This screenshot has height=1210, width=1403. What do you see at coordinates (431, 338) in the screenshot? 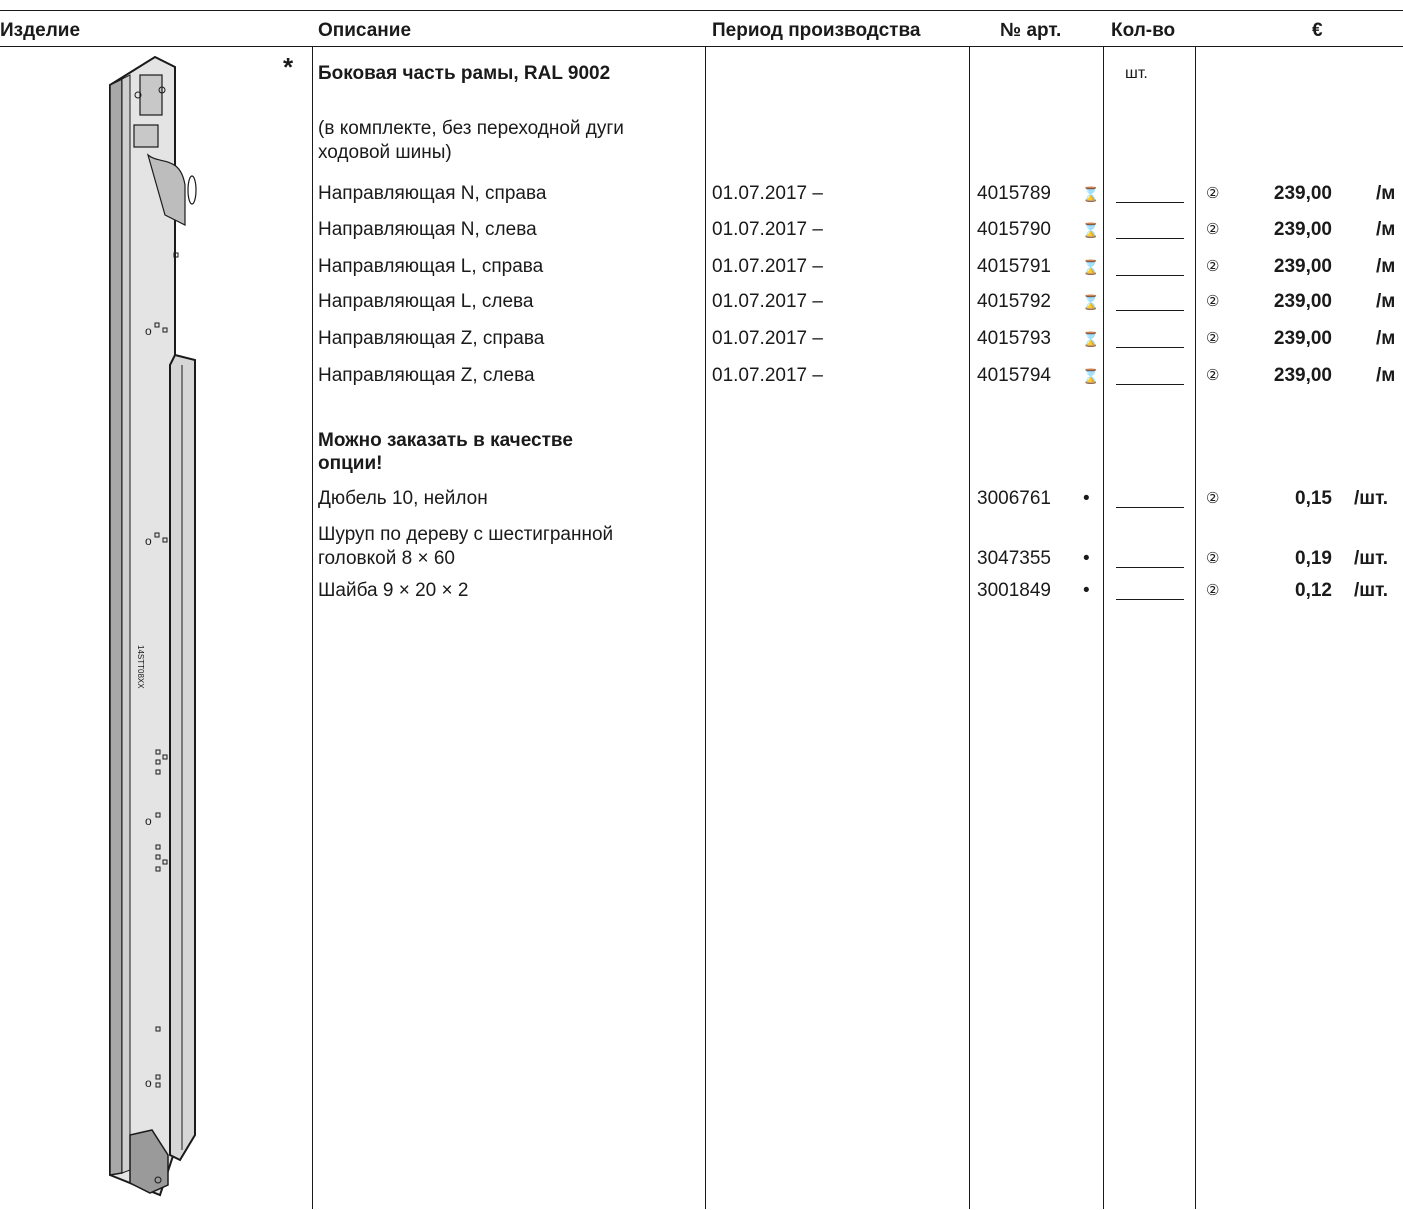
I see `row-description: Направляющая Z, справа` at bounding box center [431, 338].